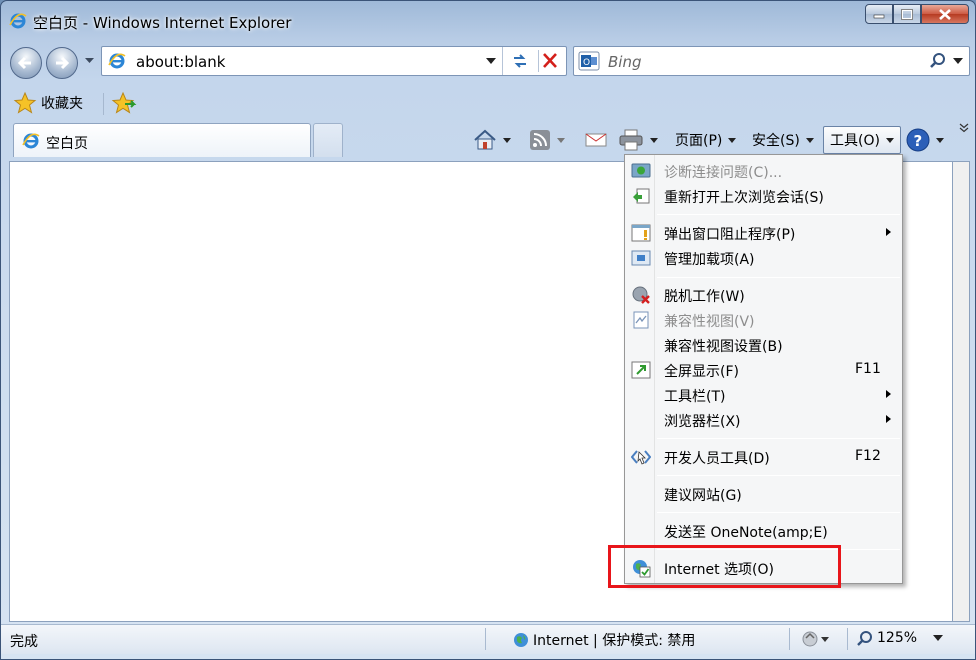 The image size is (976, 660). Describe the element at coordinates (763, 233) in the screenshot. I see `menu-item-popup-blocker: 弹出窗口阻止程序(P)` at that location.